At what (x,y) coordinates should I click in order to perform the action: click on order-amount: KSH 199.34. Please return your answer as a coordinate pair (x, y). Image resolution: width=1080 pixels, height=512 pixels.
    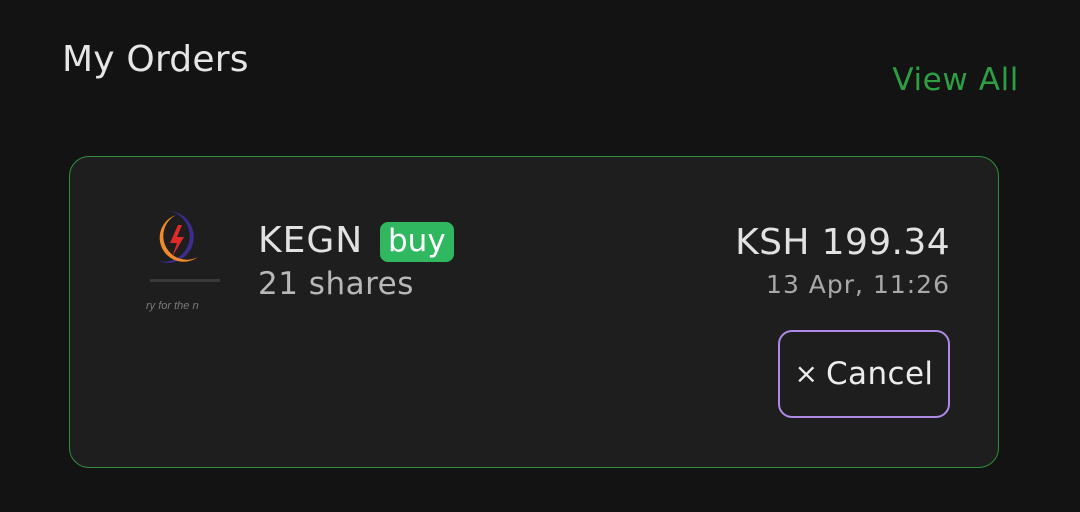
    Looking at the image, I should click on (842, 242).